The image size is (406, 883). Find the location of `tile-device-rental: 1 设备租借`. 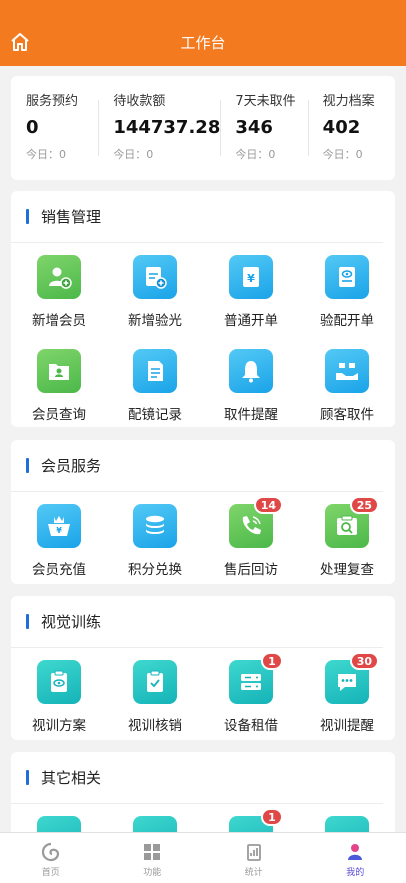

tile-device-rental: 1 设备租借 is located at coordinates (251, 695).